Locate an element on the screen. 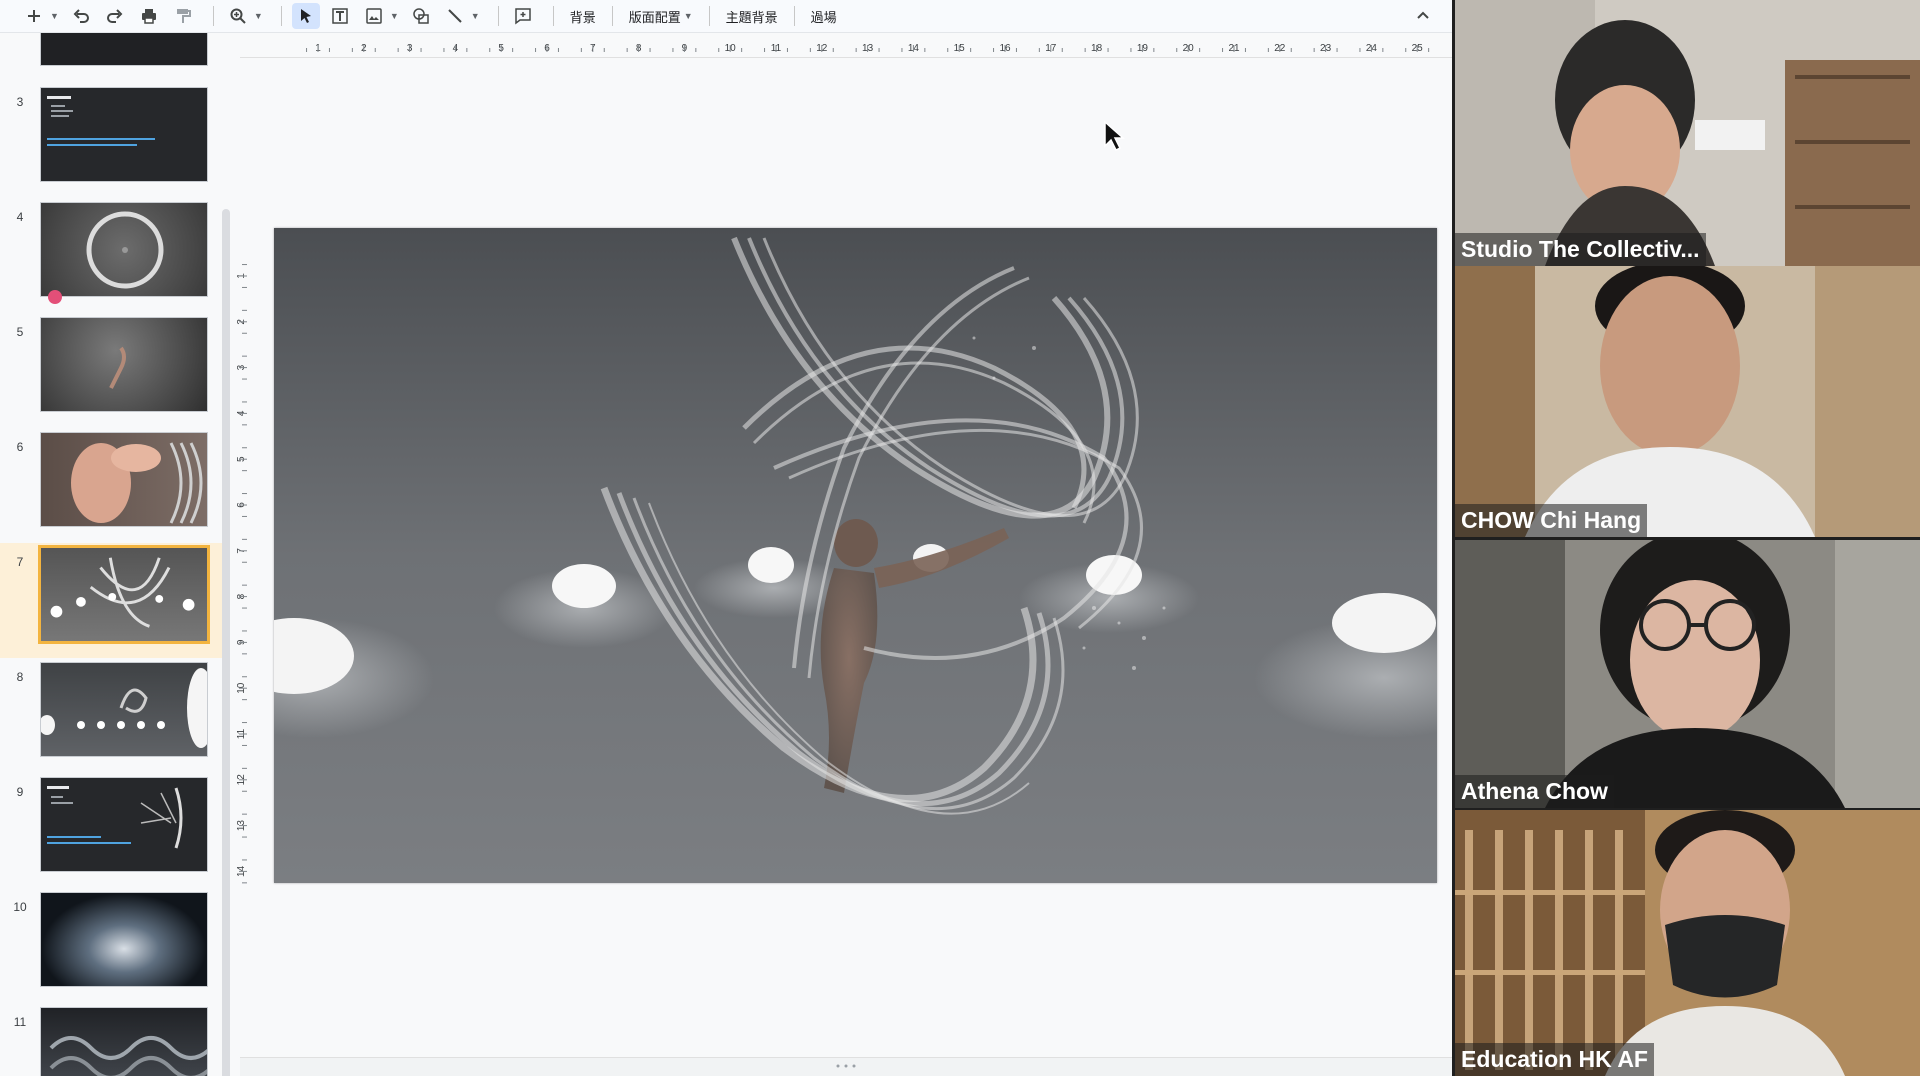 This screenshot has height=1076, width=1920. insert-image-caret-icon: ▼ is located at coordinates (394, 16).